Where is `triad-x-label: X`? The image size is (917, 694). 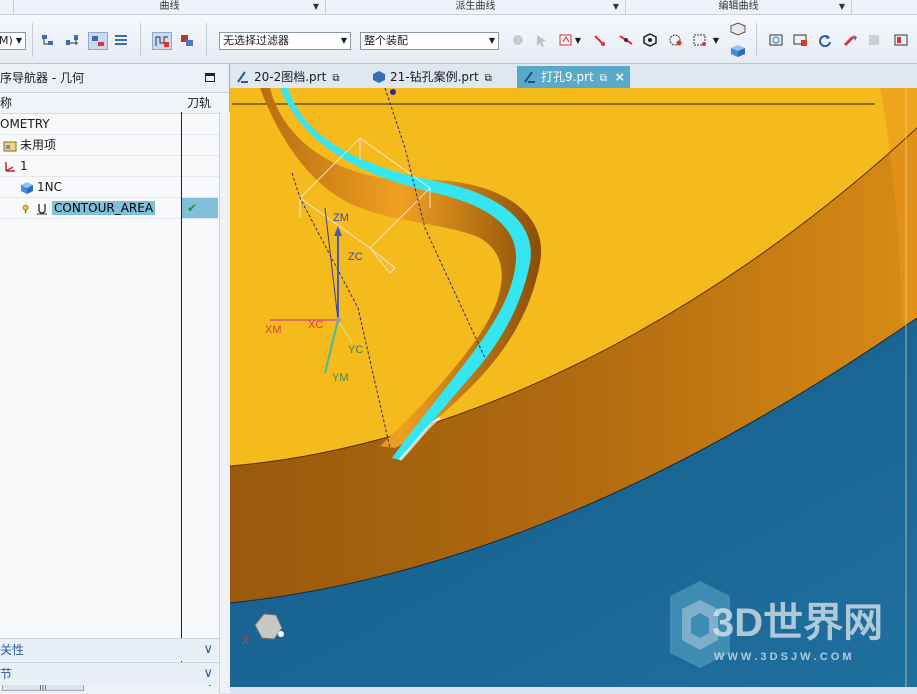 triad-x-label: X is located at coordinates (246, 641).